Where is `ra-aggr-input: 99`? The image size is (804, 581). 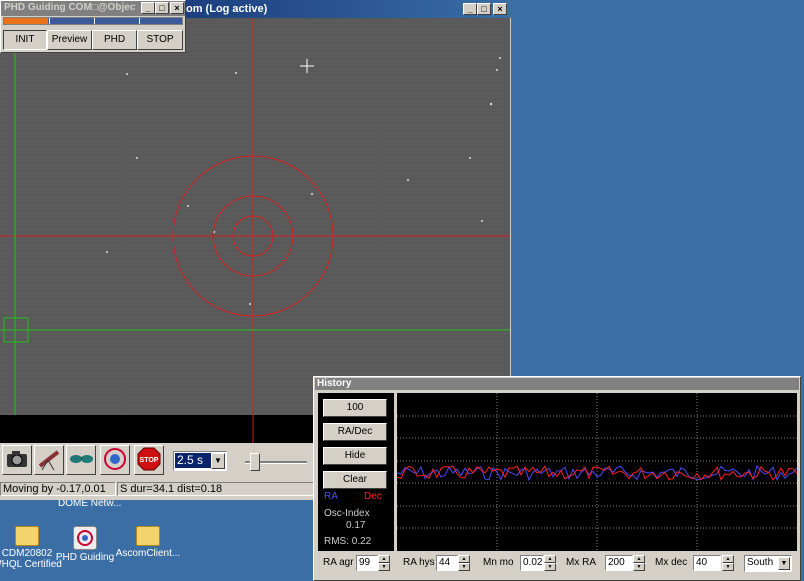
ra-aggr-input: 99 is located at coordinates (367, 563).